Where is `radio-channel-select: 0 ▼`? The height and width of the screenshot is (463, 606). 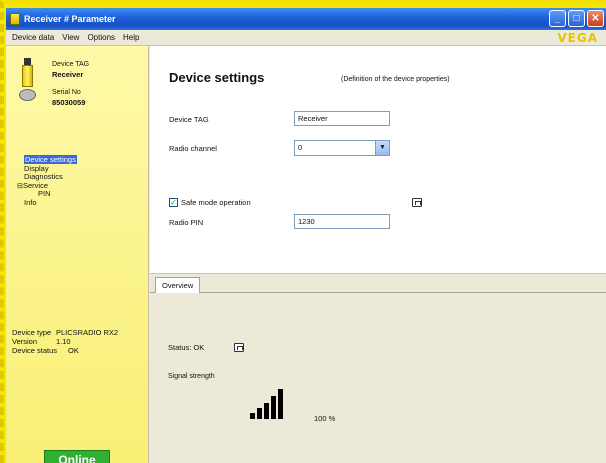
radio-channel-select: 0 ▼ is located at coordinates (342, 148).